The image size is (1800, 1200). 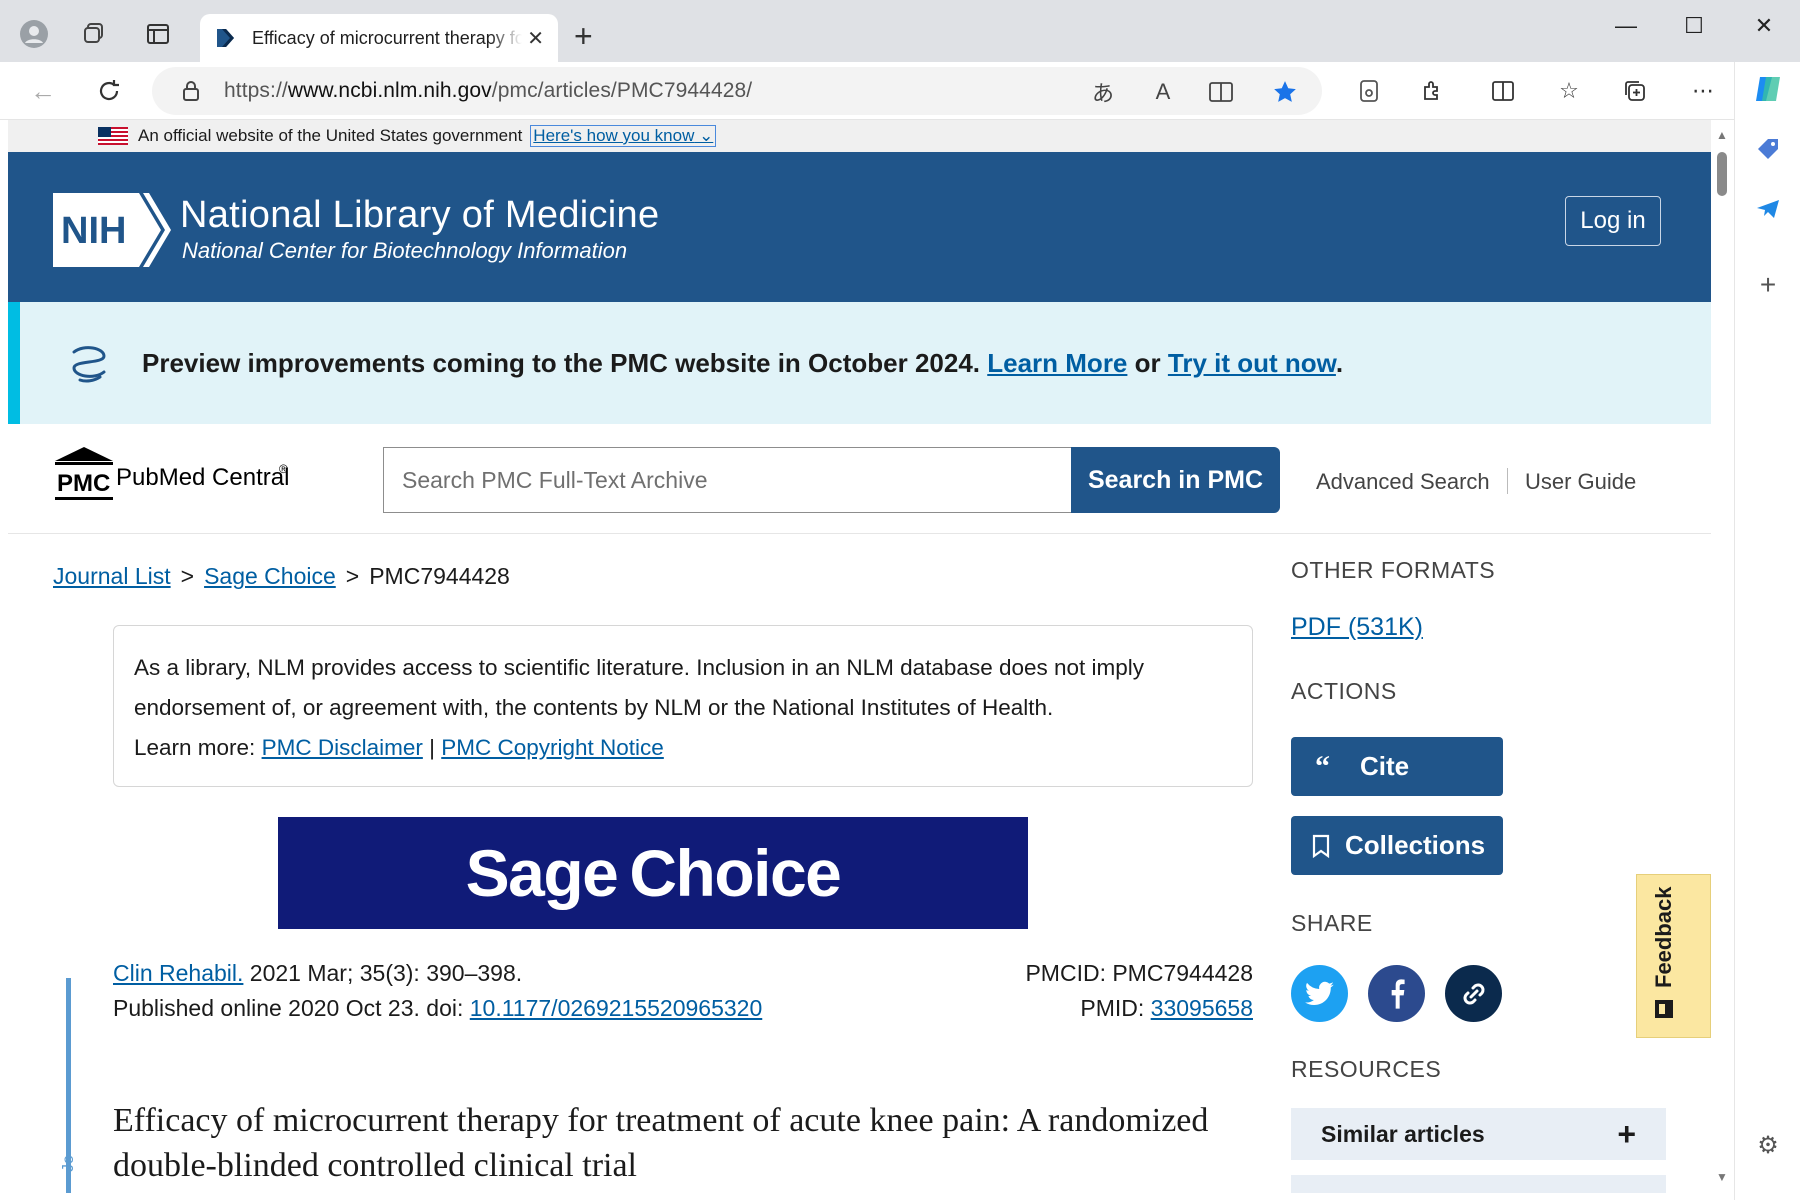 I want to click on split-screen-icon, so click(x=1503, y=91).